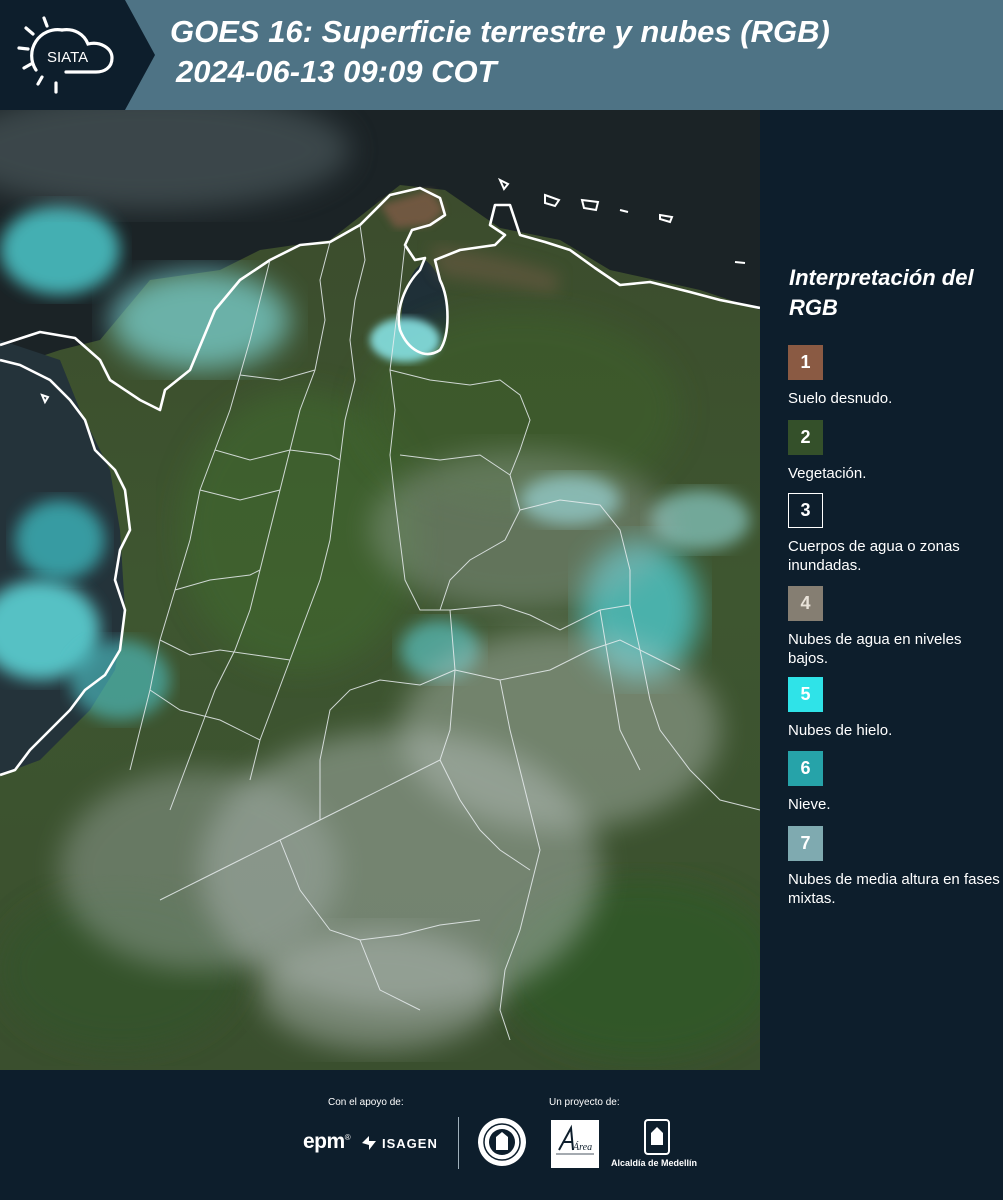  What do you see at coordinates (805, 768) in the screenshot?
I see `legend-swatch-6: 6` at bounding box center [805, 768].